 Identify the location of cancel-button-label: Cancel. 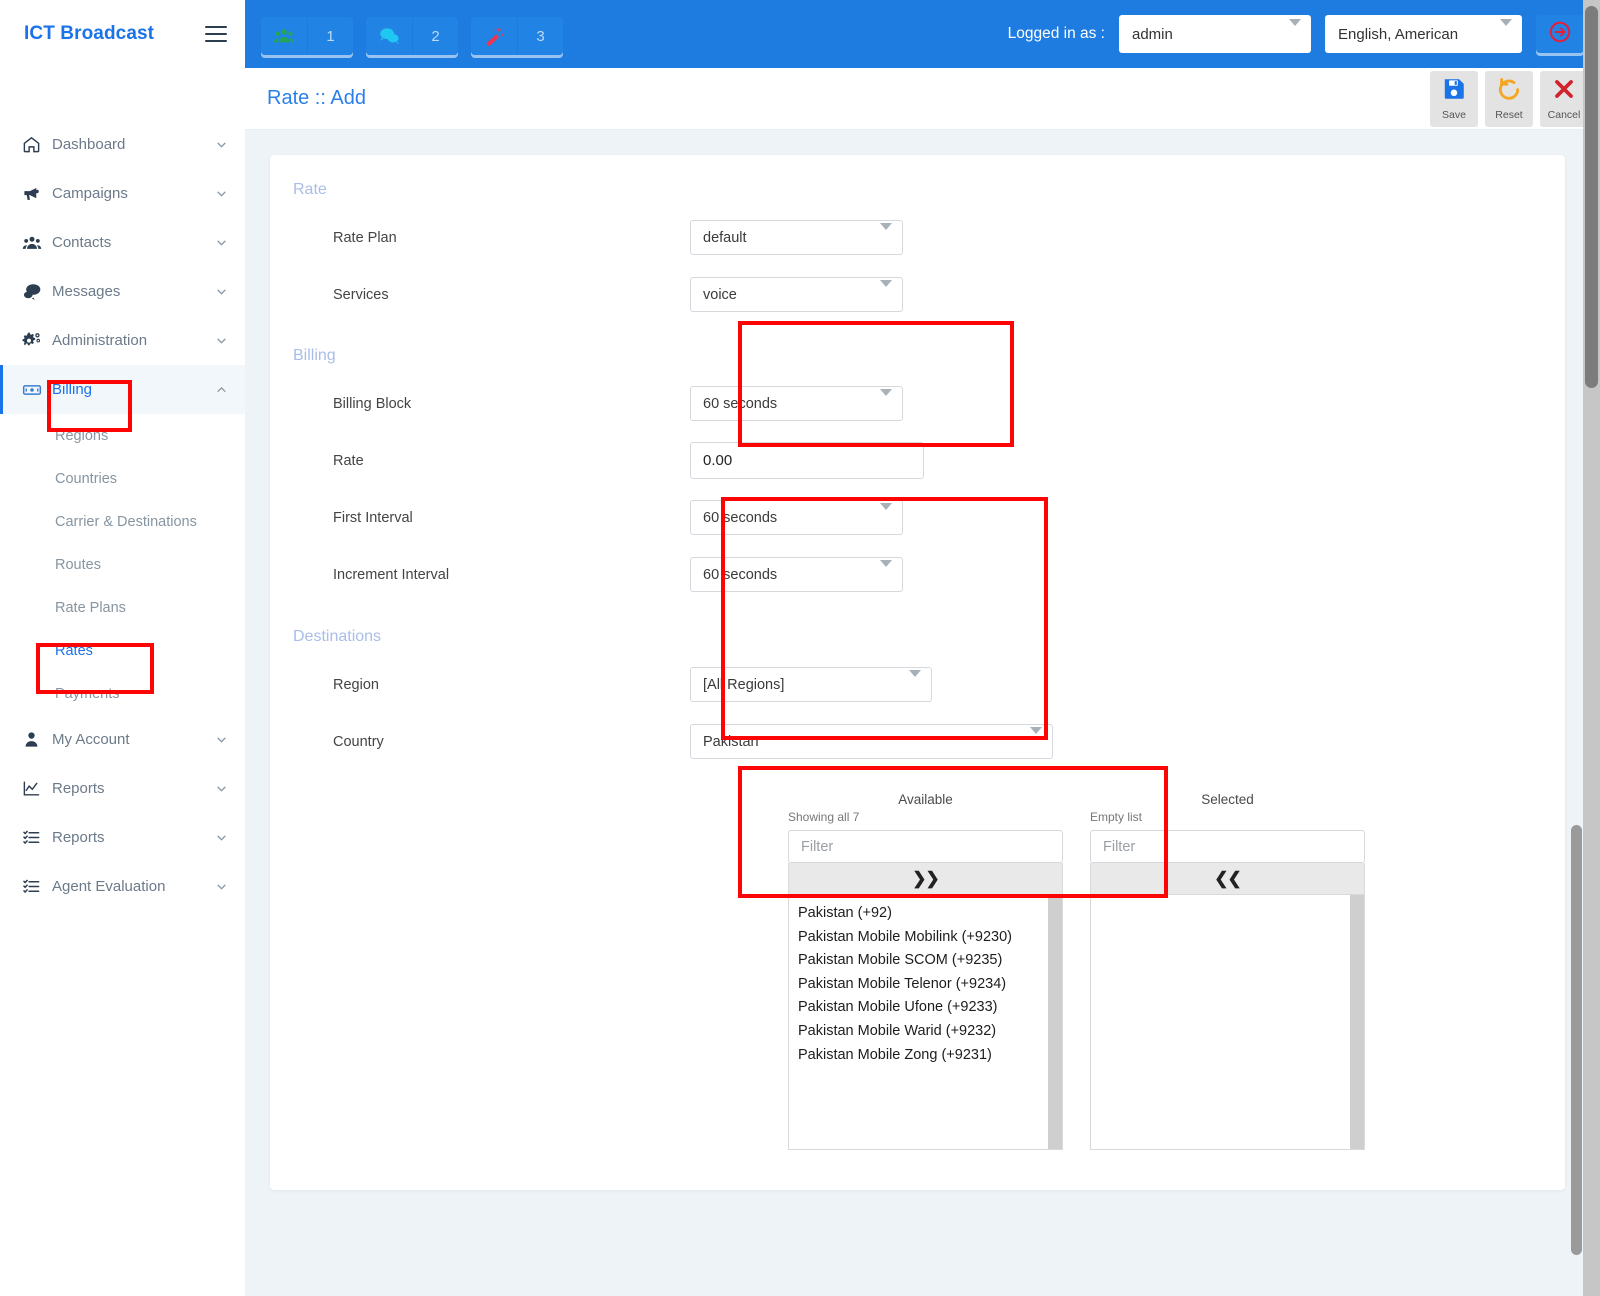
(1564, 115).